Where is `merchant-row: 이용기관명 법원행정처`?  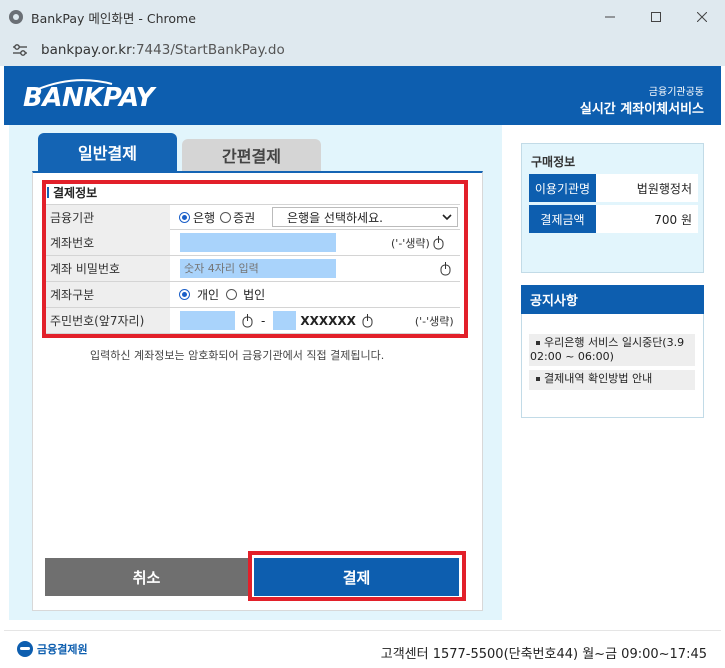 merchant-row: 이용기관명 법원행정처 is located at coordinates (613, 188).